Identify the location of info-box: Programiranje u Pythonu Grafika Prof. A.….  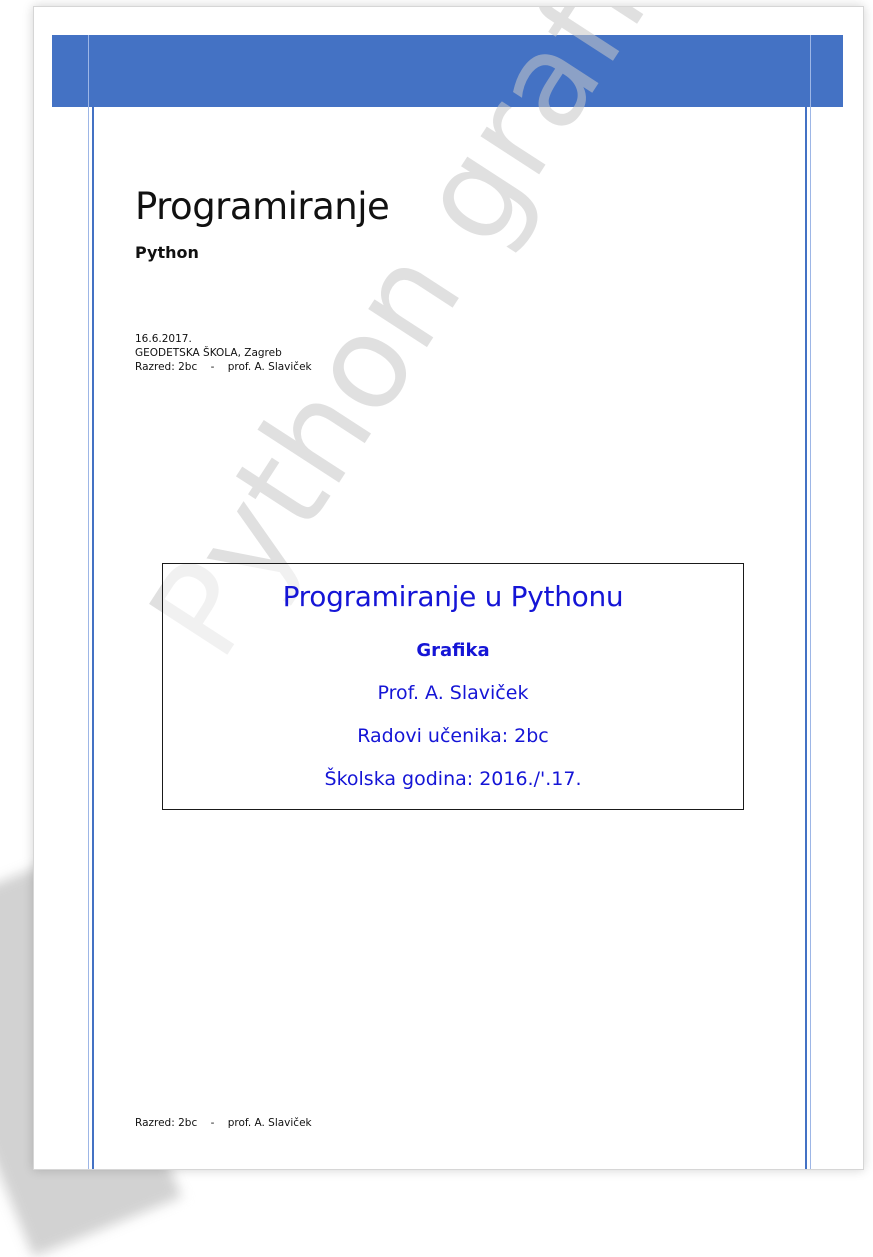
(453, 686).